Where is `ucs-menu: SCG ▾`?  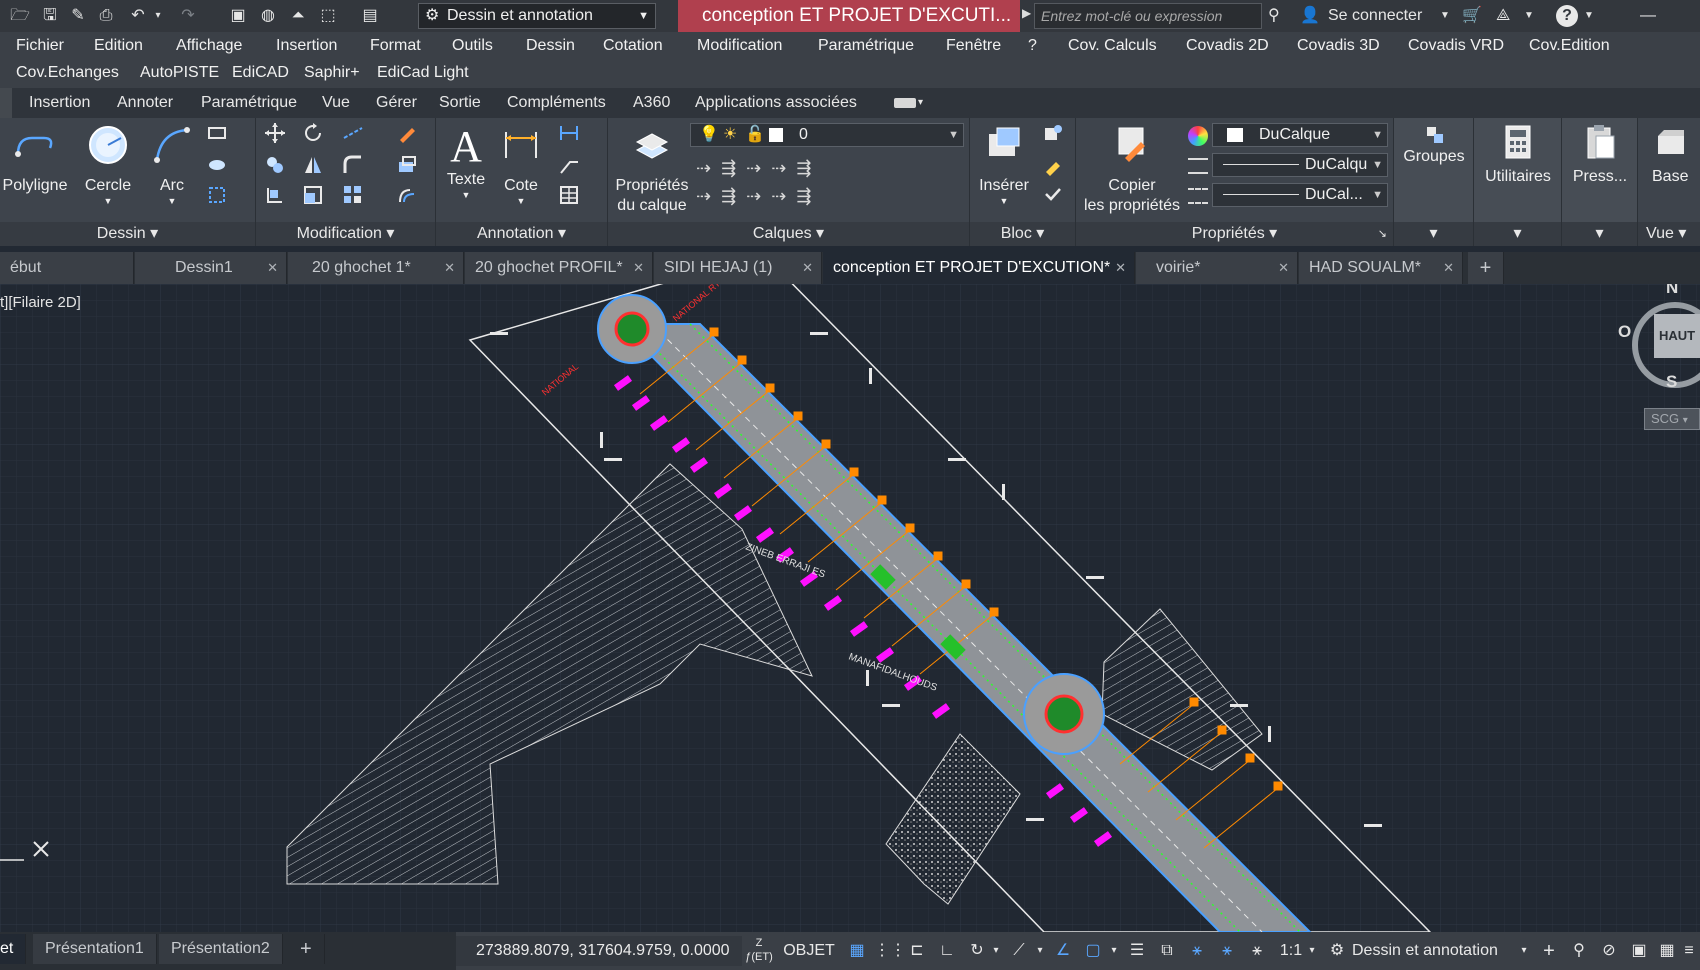
ucs-menu: SCG ▾ is located at coordinates (1672, 419).